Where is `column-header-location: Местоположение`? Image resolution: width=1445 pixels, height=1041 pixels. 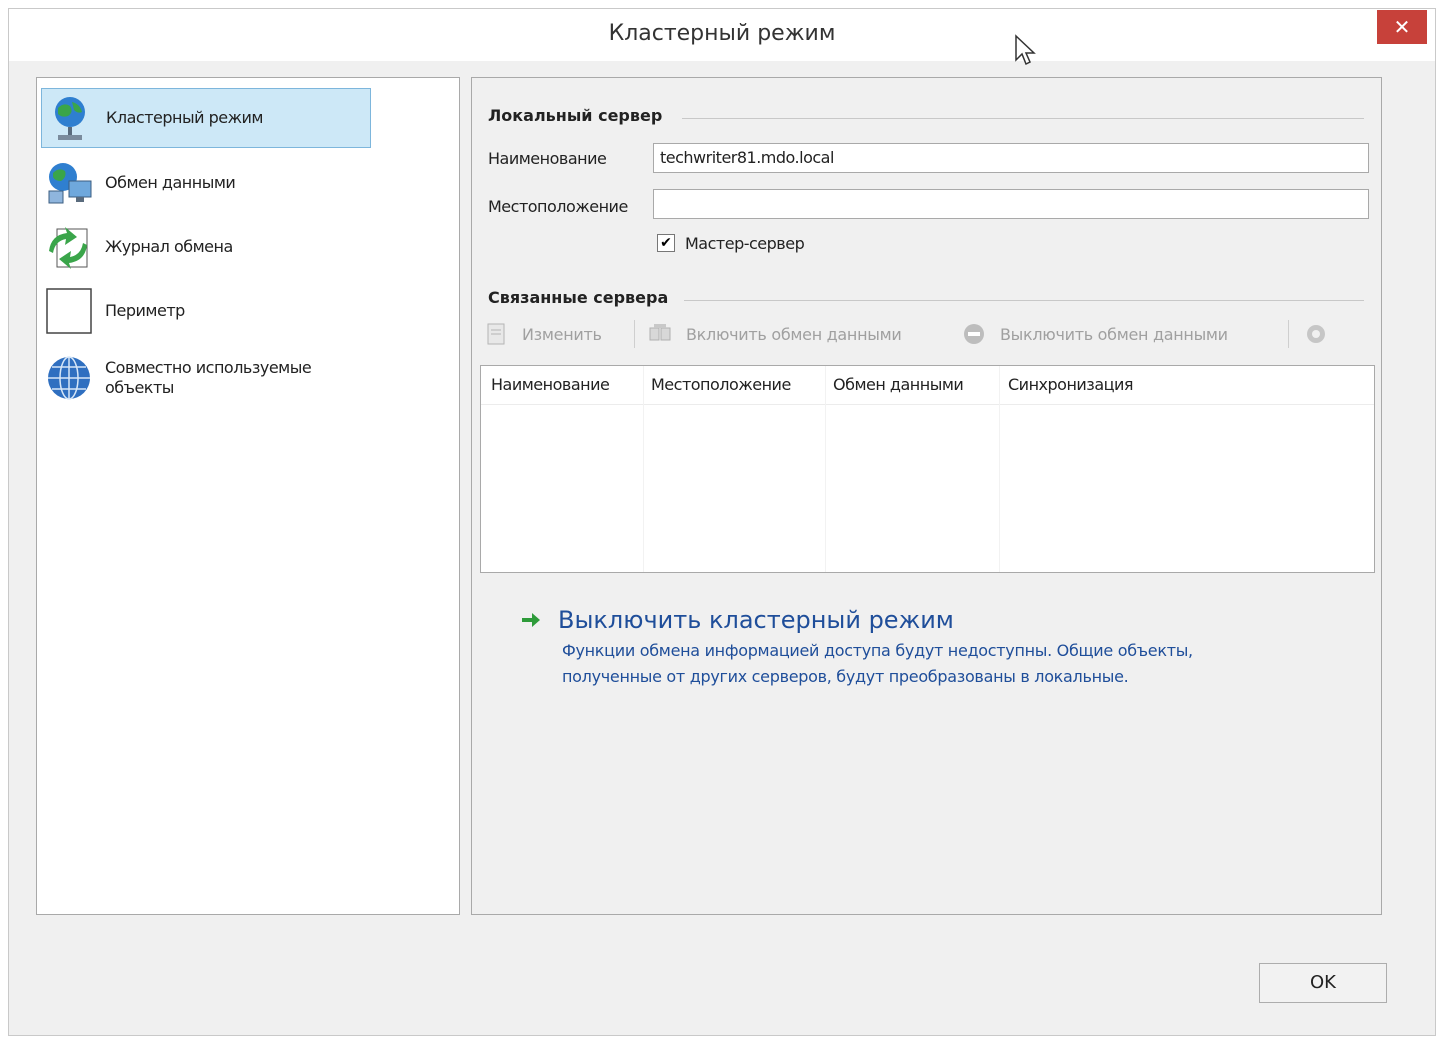
column-header-location: Местоположение is located at coordinates (721, 384).